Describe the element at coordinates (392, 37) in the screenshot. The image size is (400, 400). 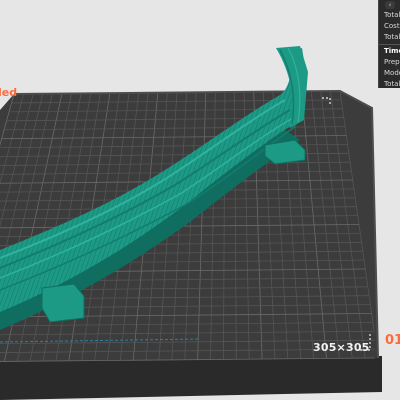
I see `stat-row-total-2: Total` at that location.